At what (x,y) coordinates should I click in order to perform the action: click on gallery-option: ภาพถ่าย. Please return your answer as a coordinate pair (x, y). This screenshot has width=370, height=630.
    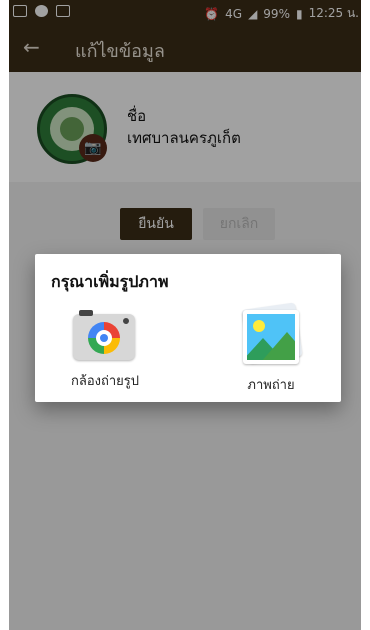
    Looking at the image, I should click on (271, 348).